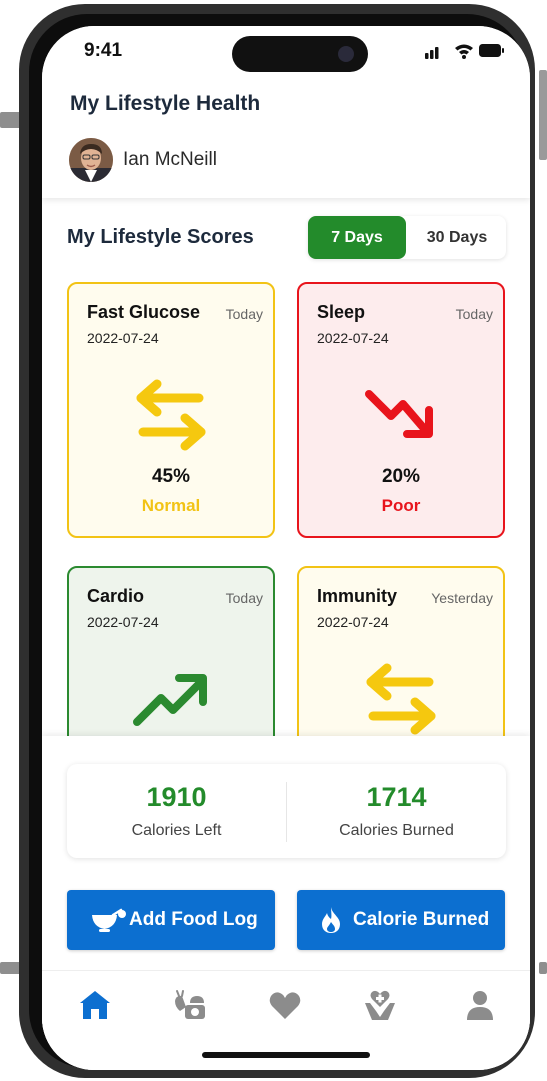  Describe the element at coordinates (401, 651) in the screenshot. I see `score-card-immunity: Immunity Yesterday 2022-07-24` at that location.